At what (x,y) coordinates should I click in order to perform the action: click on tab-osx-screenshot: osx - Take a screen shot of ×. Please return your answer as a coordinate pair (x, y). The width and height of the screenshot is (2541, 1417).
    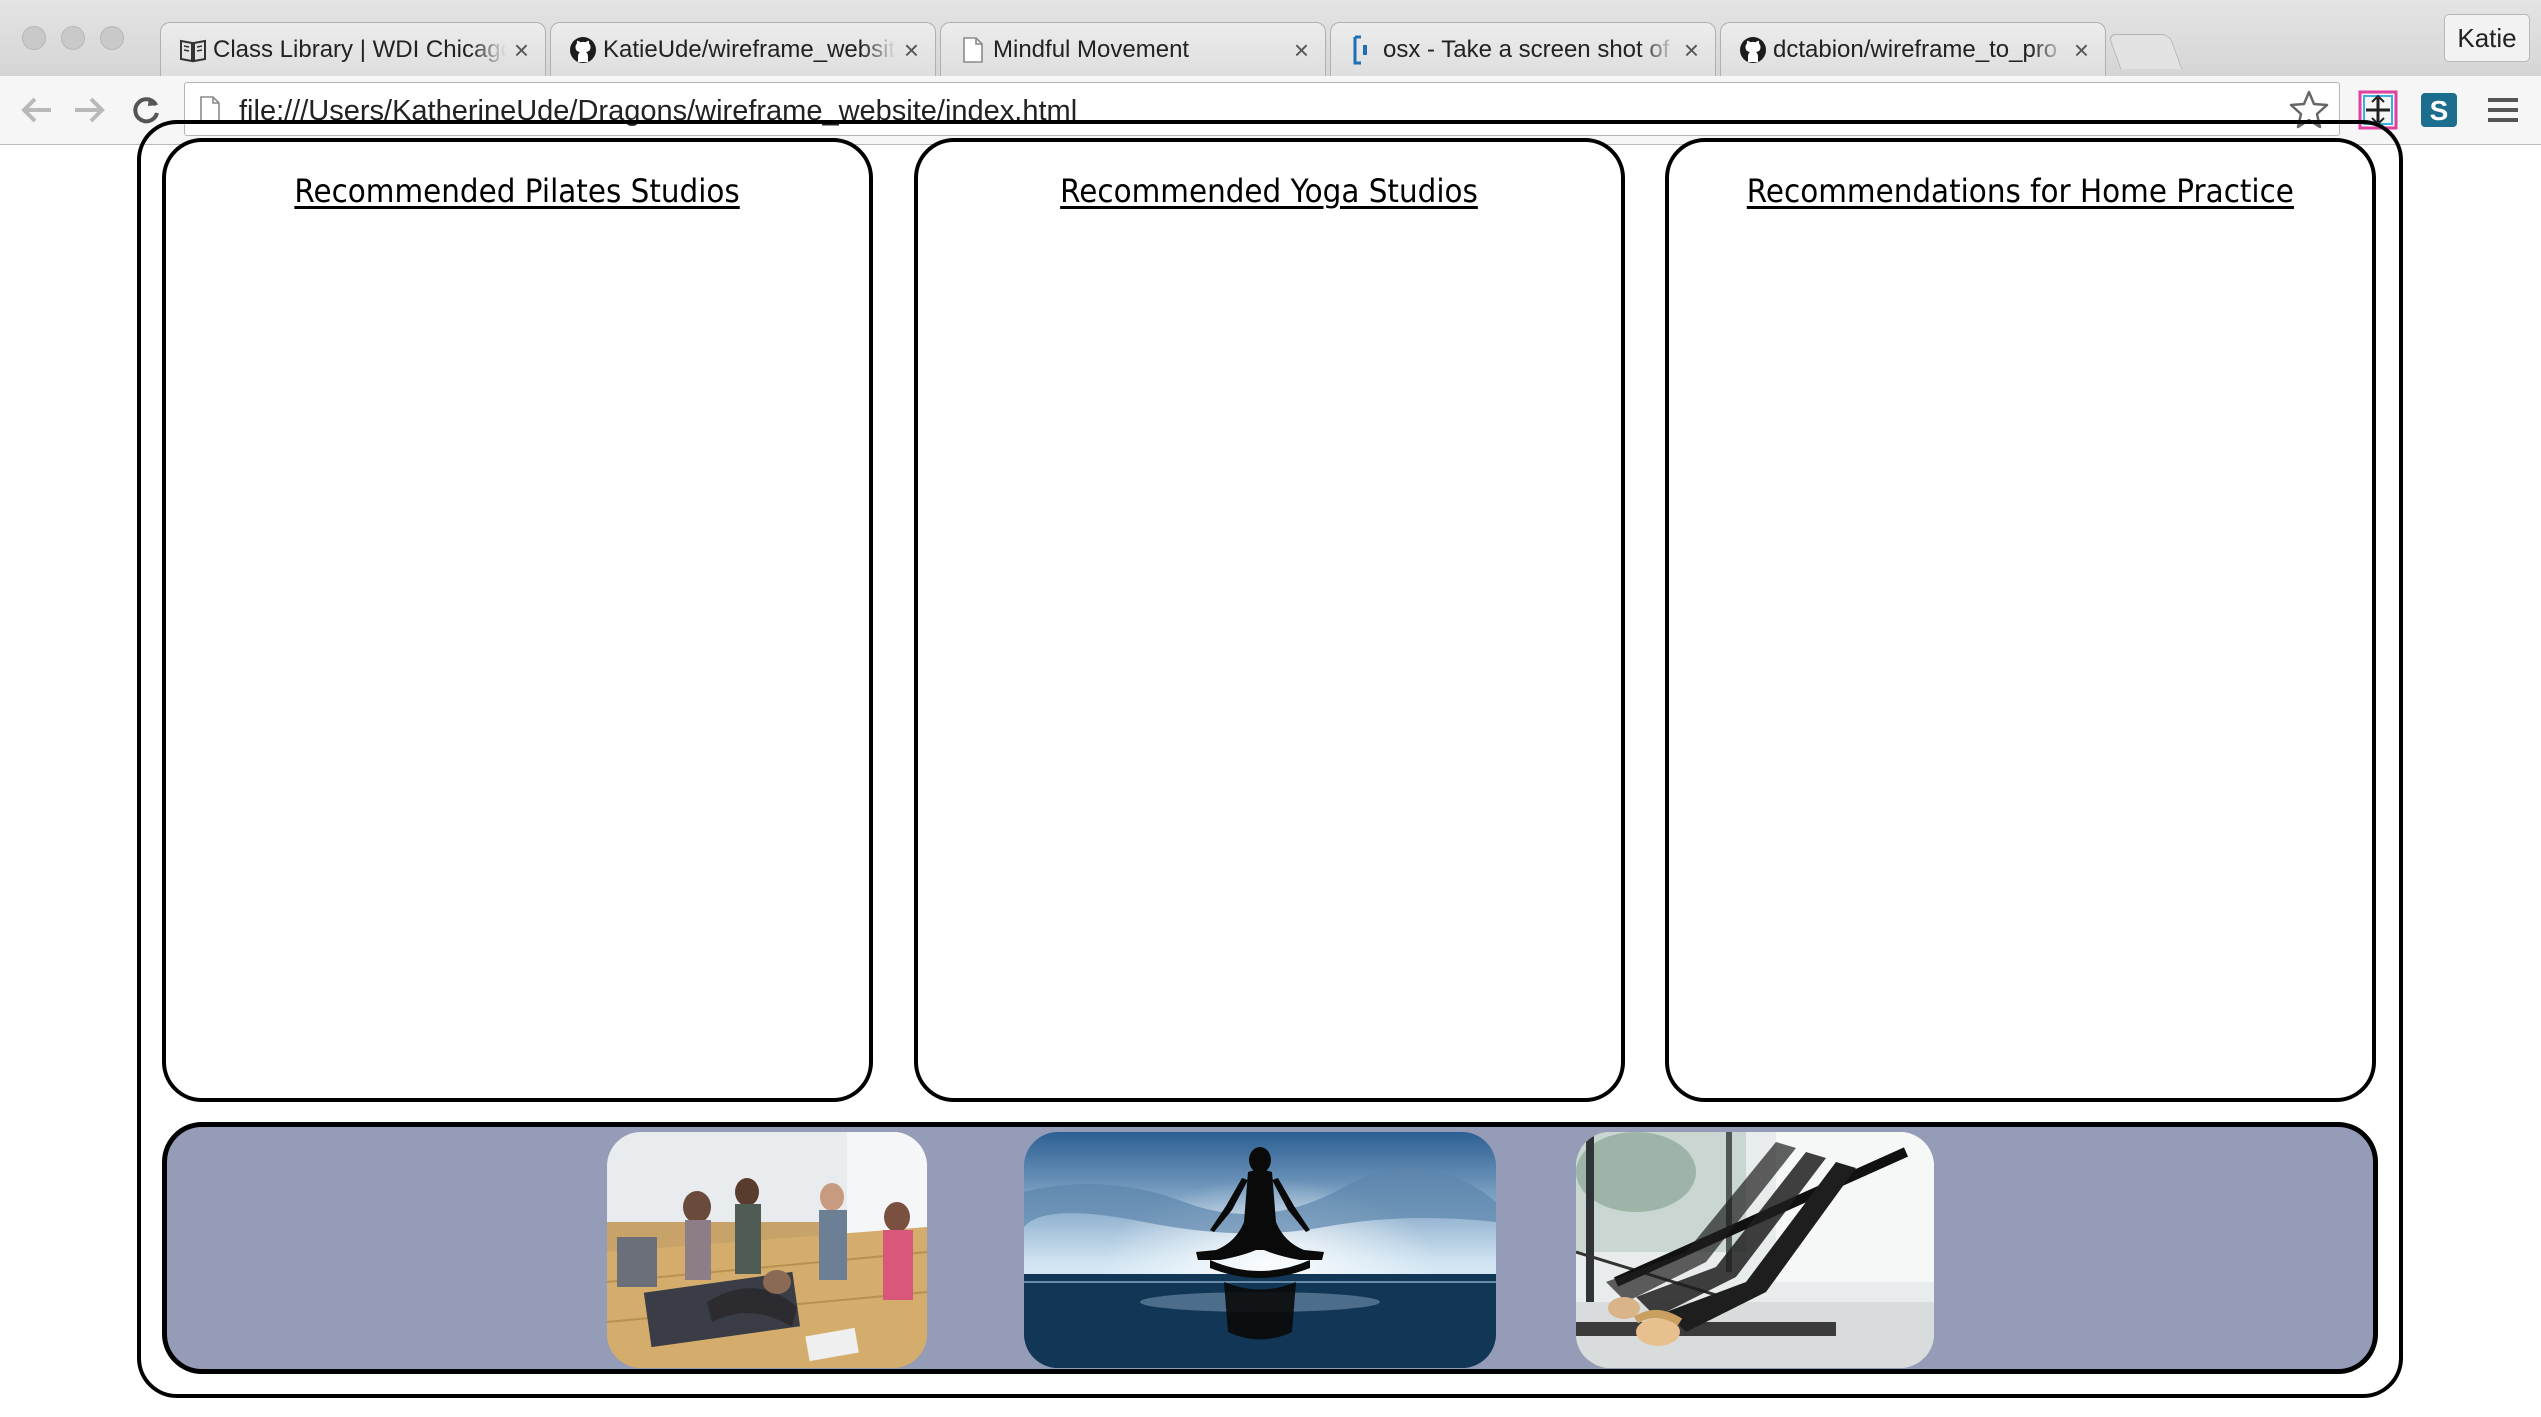
    Looking at the image, I should click on (1523, 49).